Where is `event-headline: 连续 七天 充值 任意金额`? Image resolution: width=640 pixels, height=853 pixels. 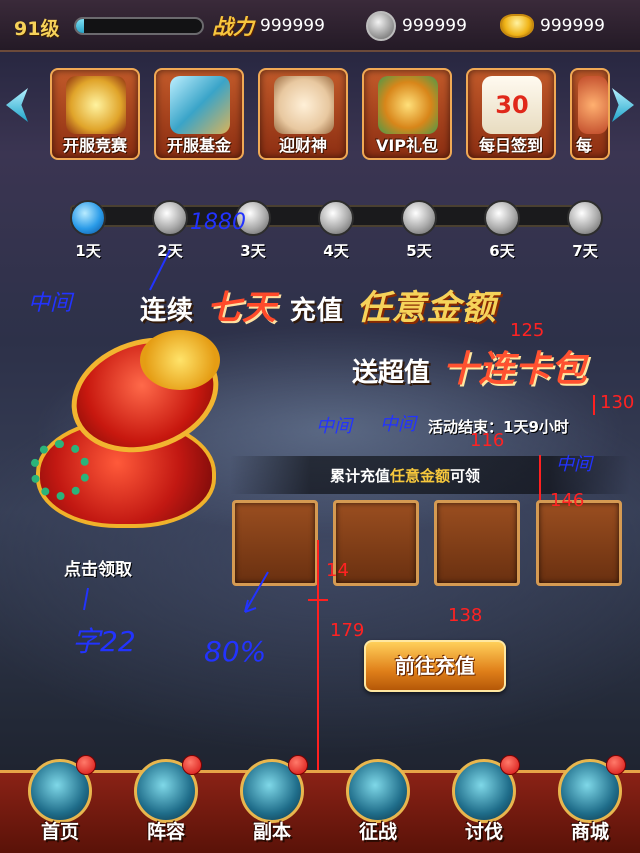 event-headline: 连续 七天 充值 任意金额 is located at coordinates (318, 304).